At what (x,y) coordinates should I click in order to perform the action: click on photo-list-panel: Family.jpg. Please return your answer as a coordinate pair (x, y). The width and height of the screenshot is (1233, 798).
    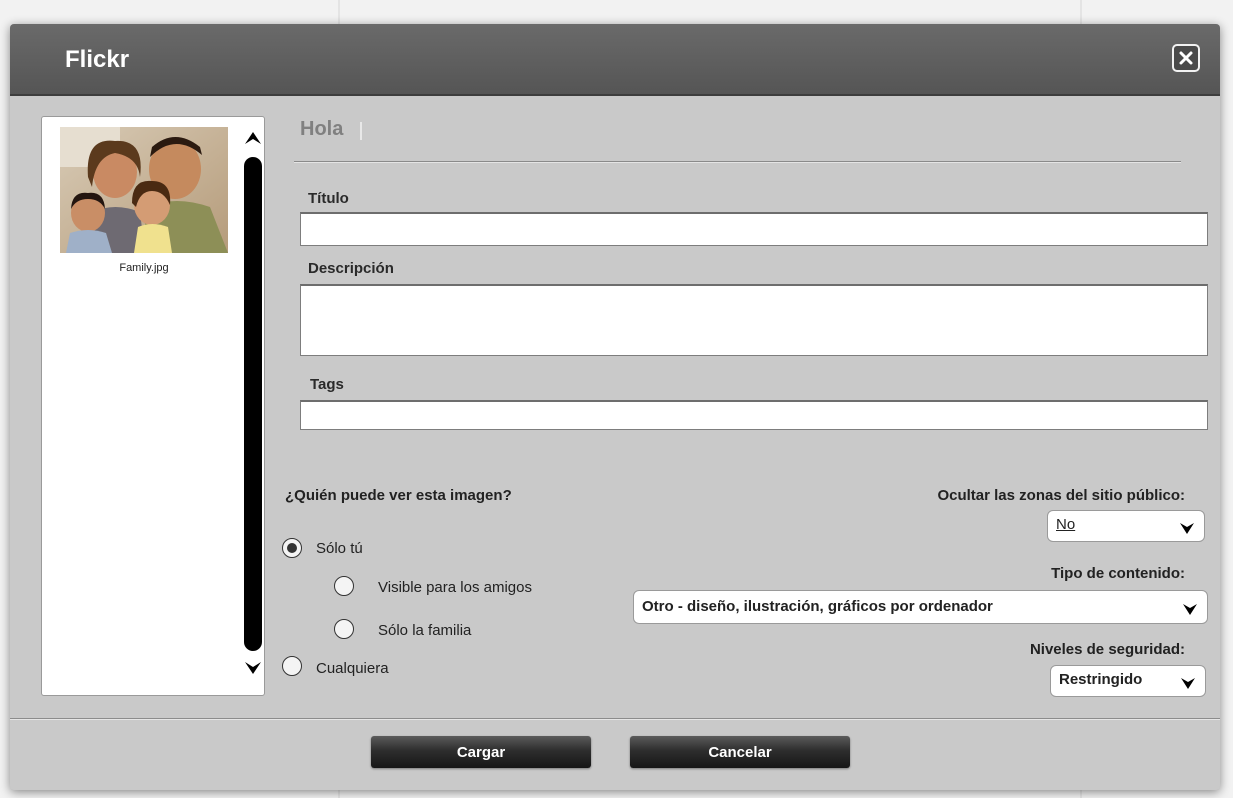
    Looking at the image, I should click on (153, 406).